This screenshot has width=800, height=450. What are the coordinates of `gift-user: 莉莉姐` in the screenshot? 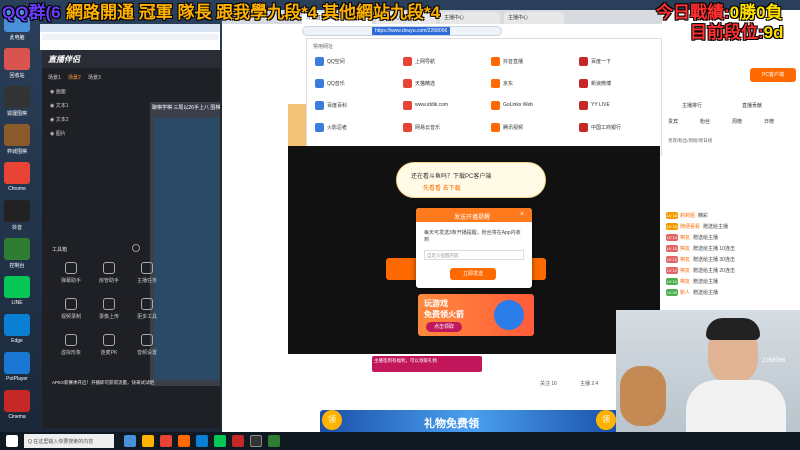 It's located at (687, 215).